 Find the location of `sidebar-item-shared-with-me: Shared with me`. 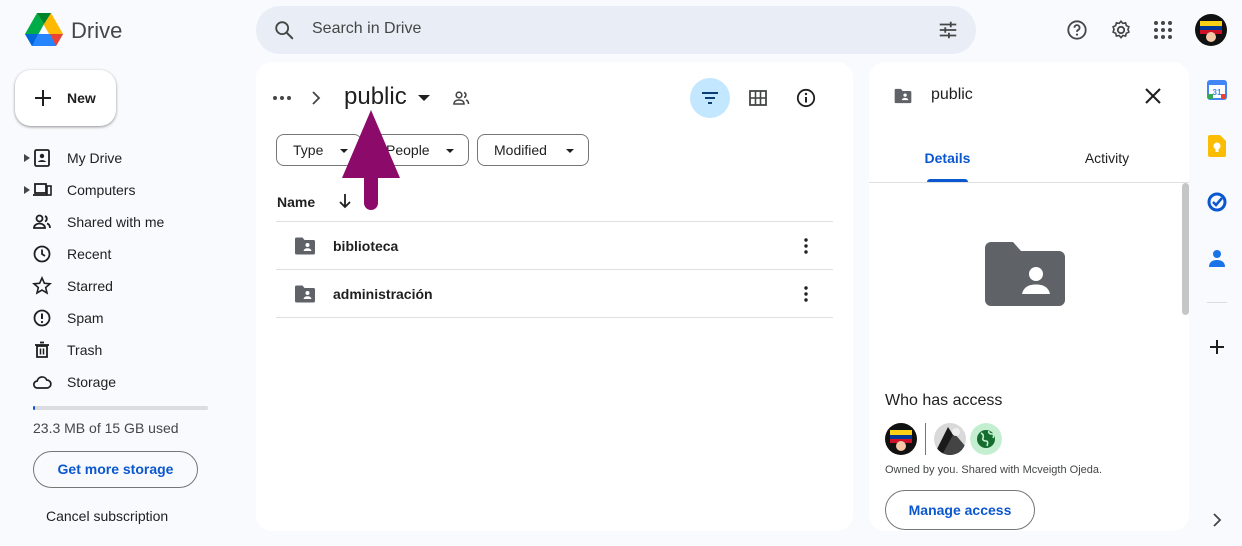

sidebar-item-shared-with-me: Shared with me is located at coordinates (120, 222).